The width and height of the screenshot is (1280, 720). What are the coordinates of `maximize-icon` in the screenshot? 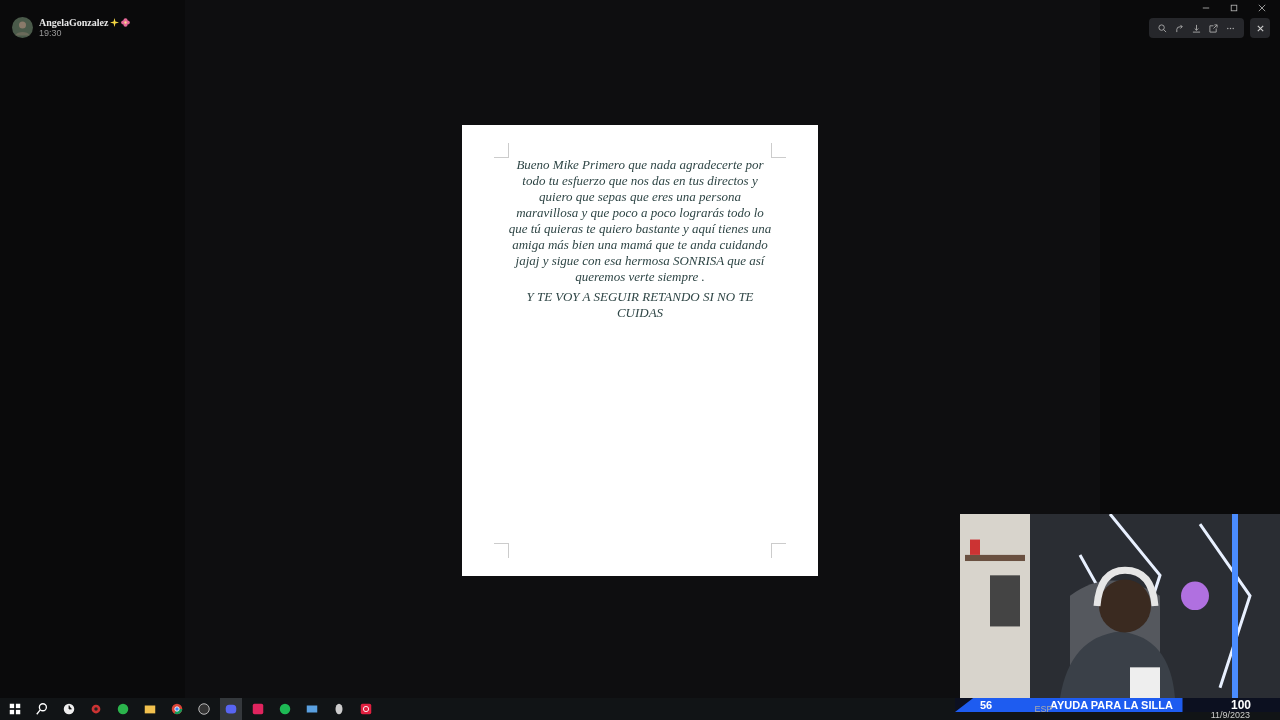 It's located at (1234, 8).